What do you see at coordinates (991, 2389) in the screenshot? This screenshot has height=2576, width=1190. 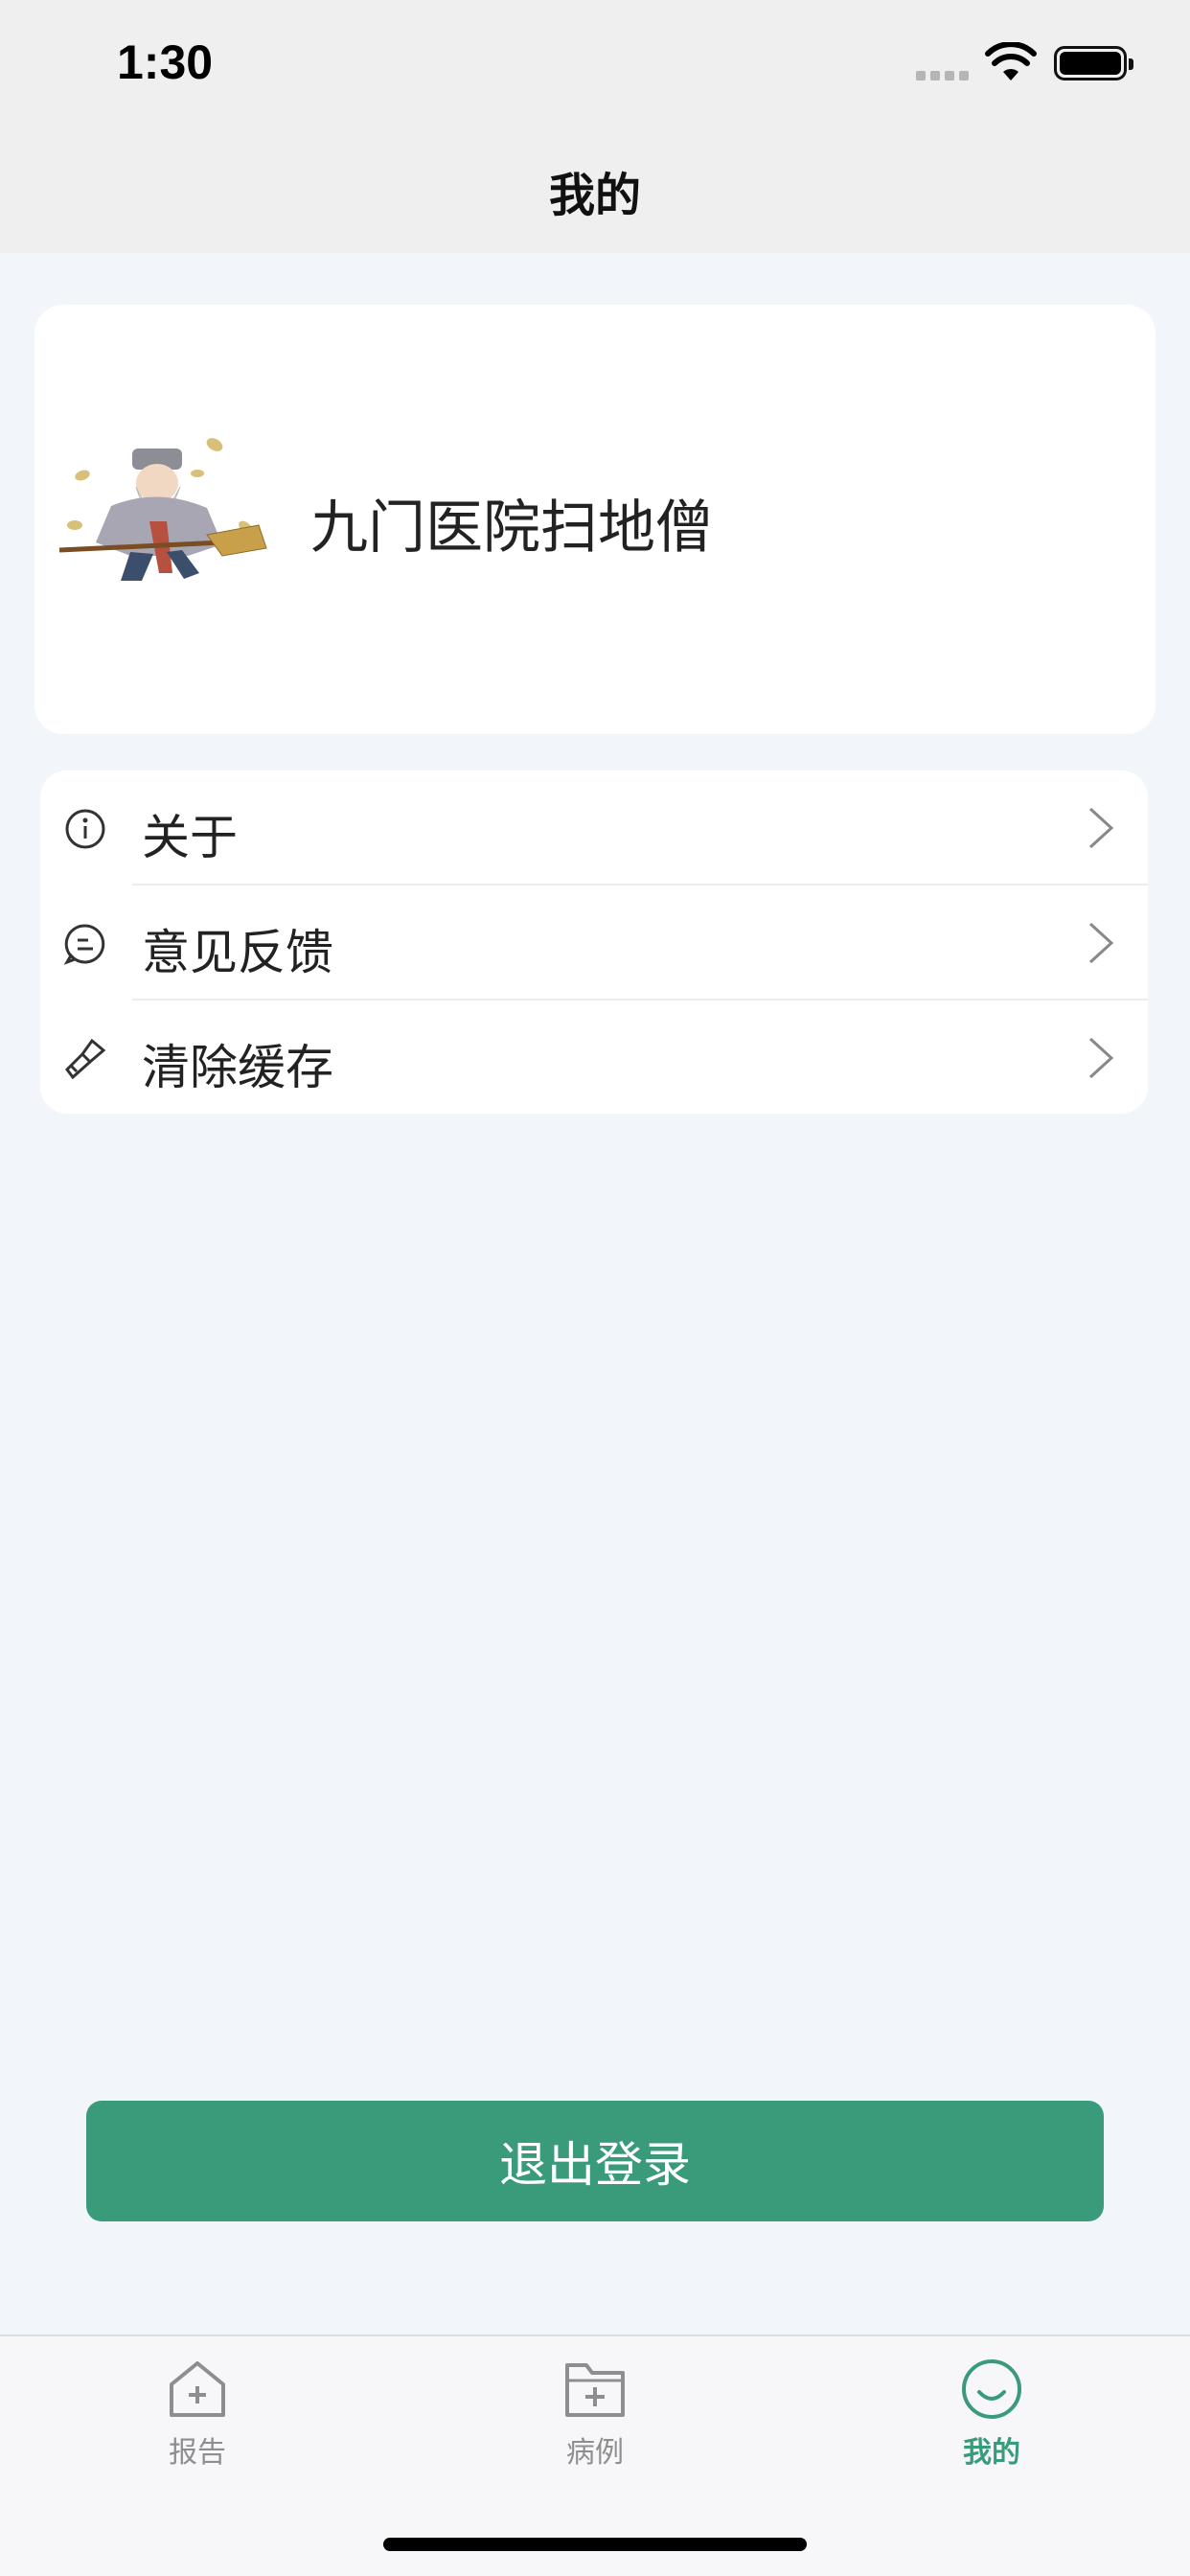 I see `smile-icon` at bounding box center [991, 2389].